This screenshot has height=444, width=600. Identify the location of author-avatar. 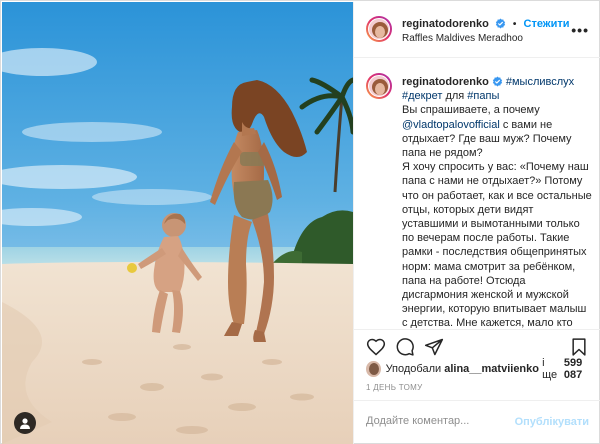
(379, 29).